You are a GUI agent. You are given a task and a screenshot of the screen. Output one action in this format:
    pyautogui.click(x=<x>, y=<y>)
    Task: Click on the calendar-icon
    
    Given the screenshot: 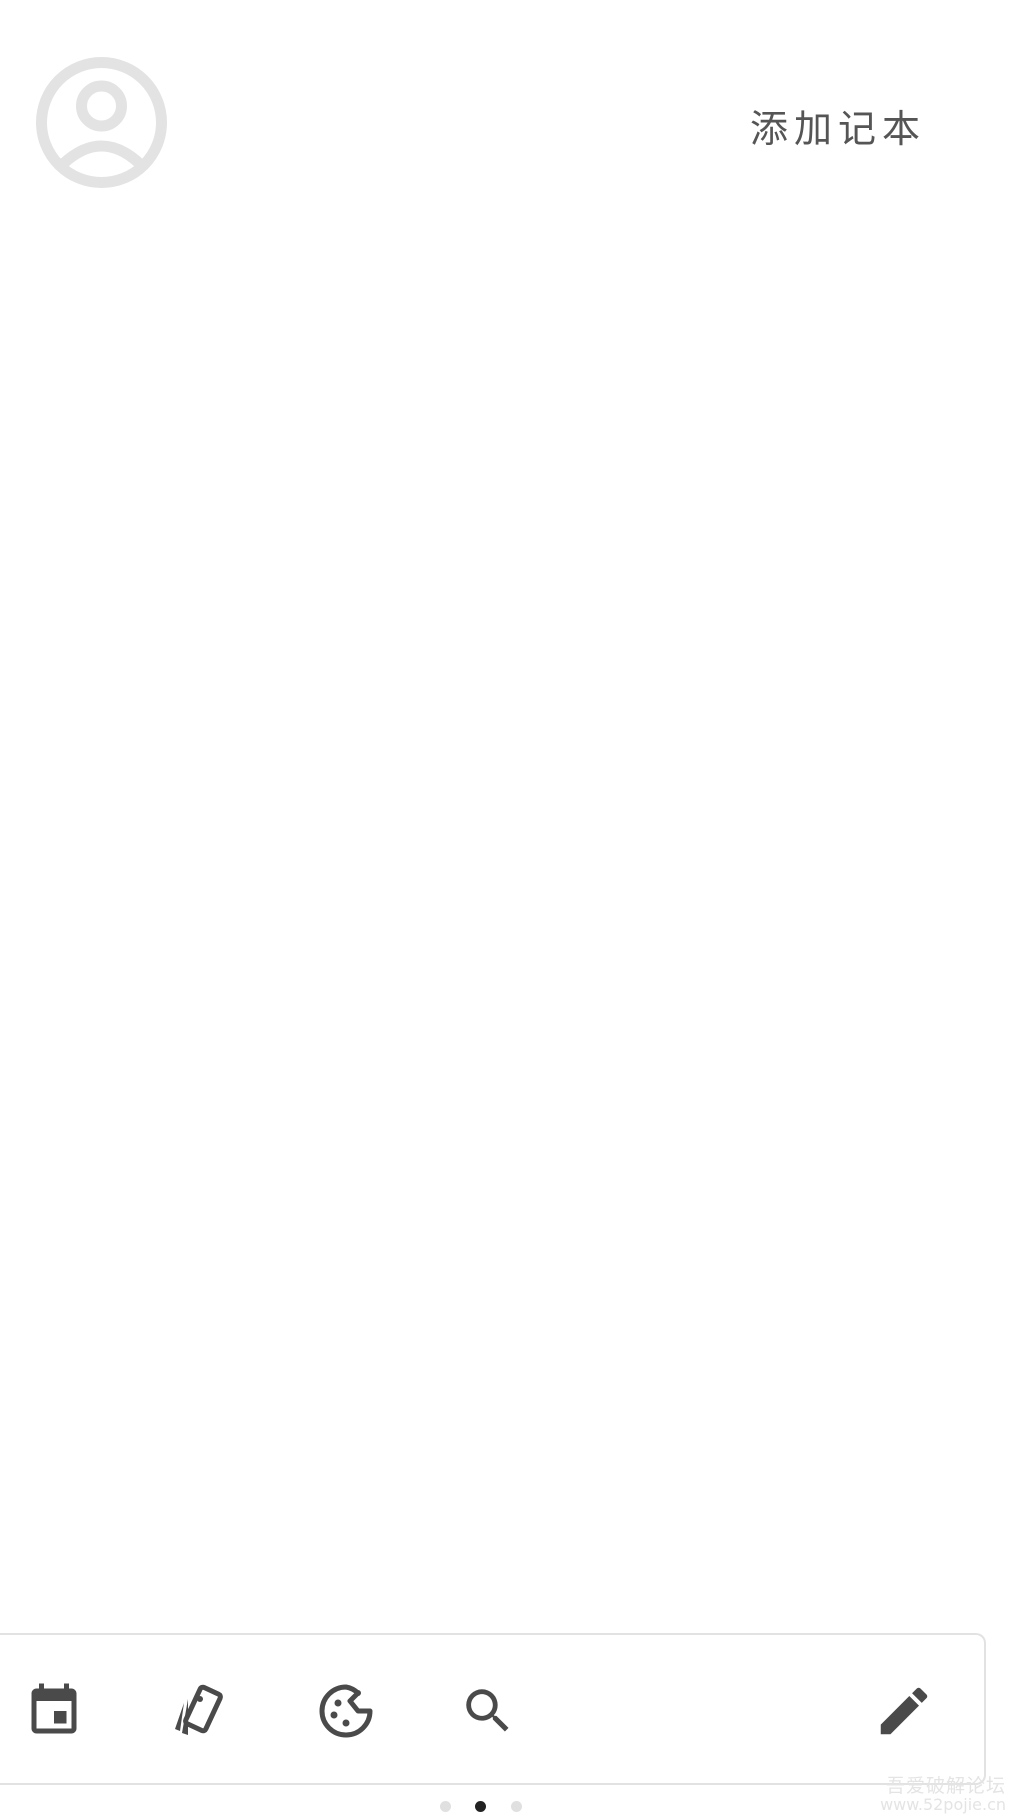 What is the action you would take?
    pyautogui.click(x=54, y=1708)
    